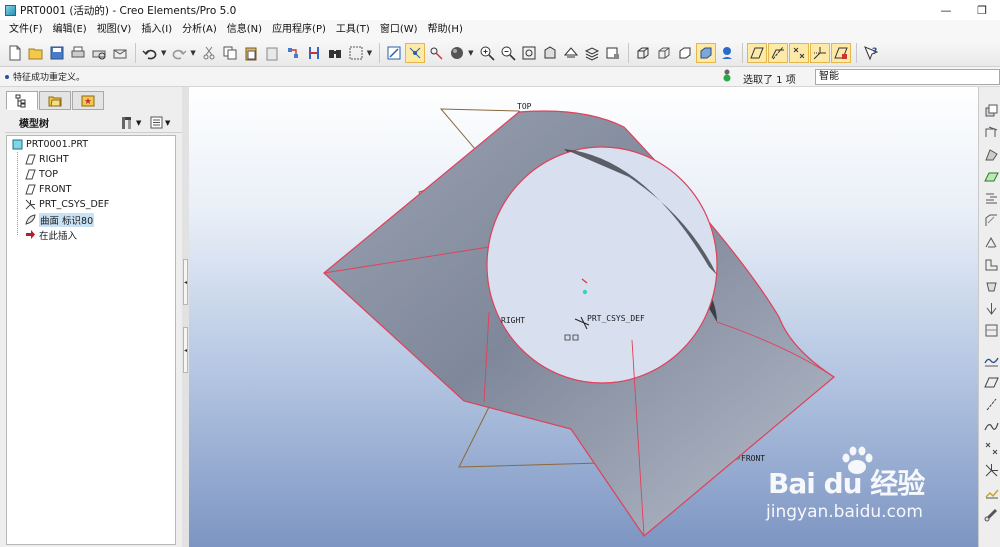 The height and width of the screenshot is (547, 1000). What do you see at coordinates (36, 53) in the screenshot?
I see `open-folder-button` at bounding box center [36, 53].